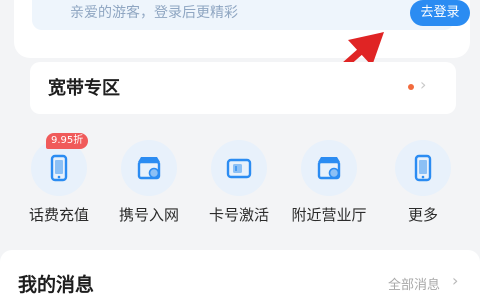 This screenshot has height=300, width=480. I want to click on more-phone-icon, so click(423, 168).